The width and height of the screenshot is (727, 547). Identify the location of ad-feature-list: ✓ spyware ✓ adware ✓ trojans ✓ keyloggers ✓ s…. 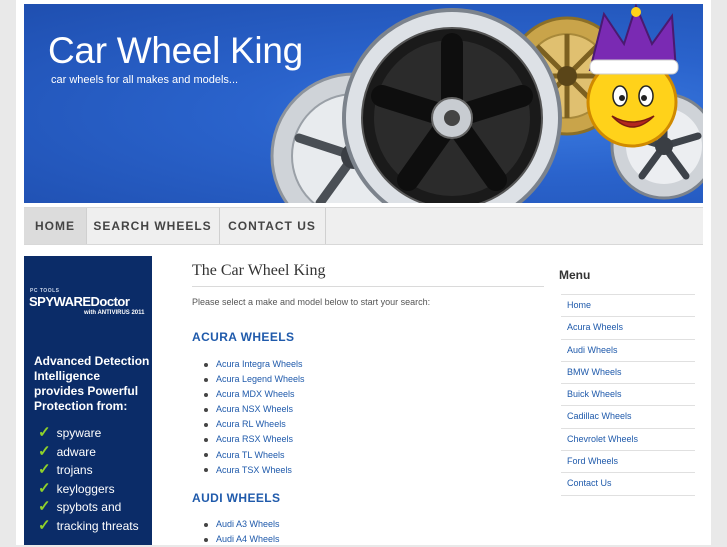
(88, 479).